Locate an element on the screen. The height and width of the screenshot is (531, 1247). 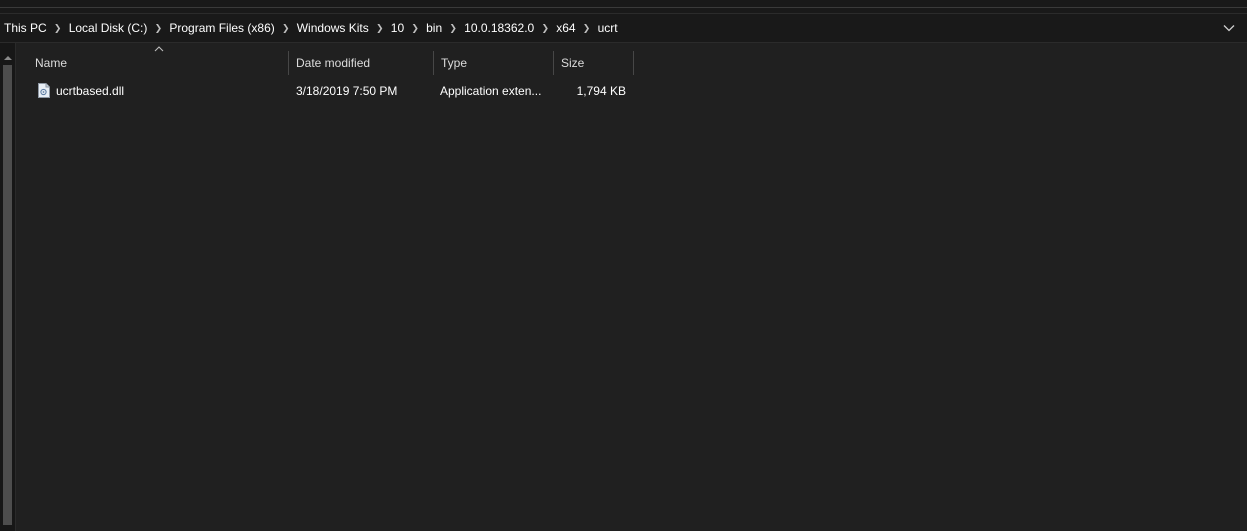
column-header-type-label: Type is located at coordinates (454, 63).